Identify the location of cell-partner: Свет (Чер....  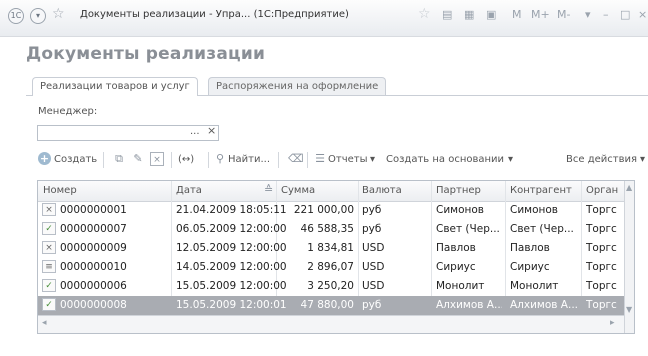
(468, 229).